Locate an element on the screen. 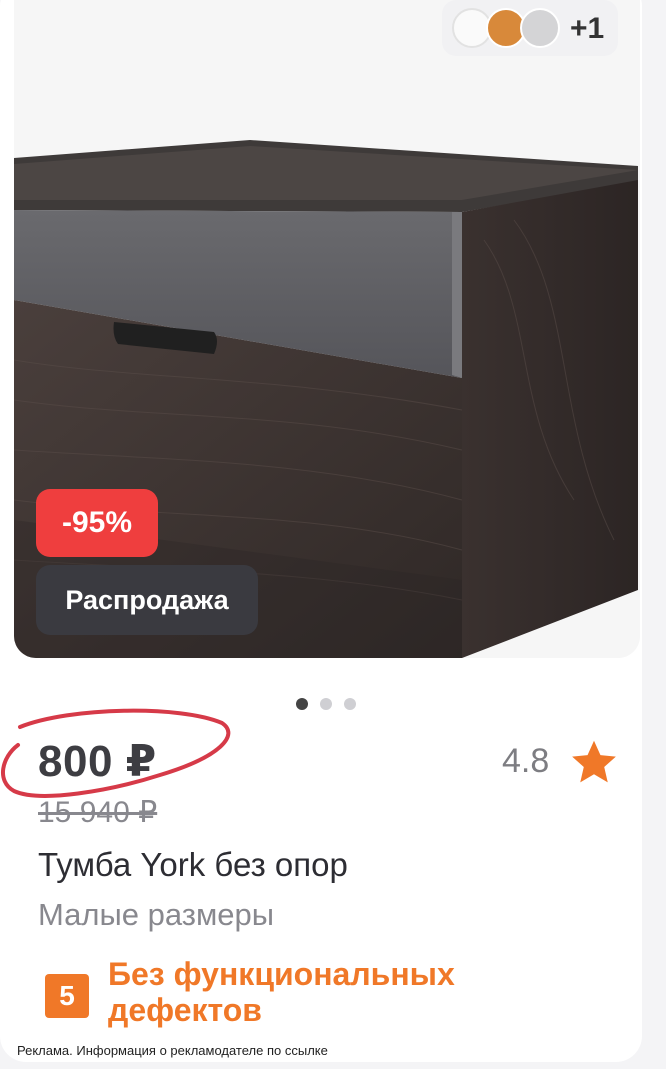 The width and height of the screenshot is (666, 1069). sale-badge: Распродажа is located at coordinates (147, 600).